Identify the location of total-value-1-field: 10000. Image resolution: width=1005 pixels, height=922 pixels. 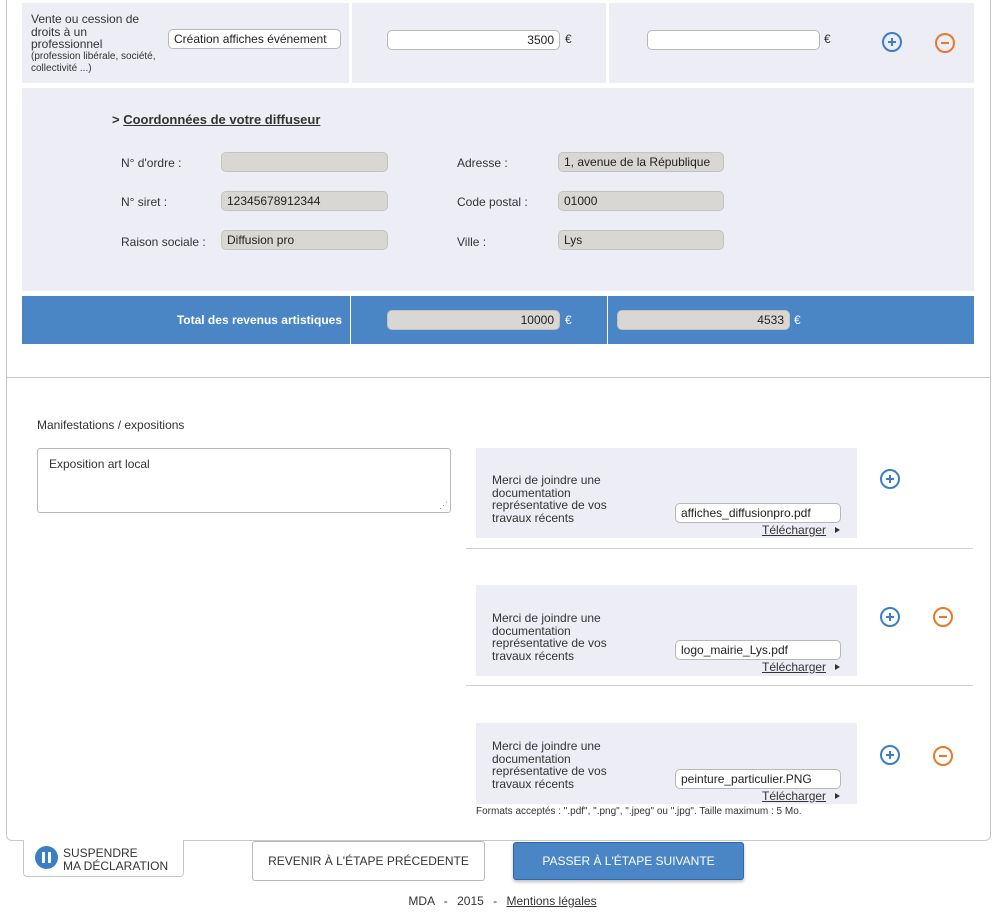
(473, 320).